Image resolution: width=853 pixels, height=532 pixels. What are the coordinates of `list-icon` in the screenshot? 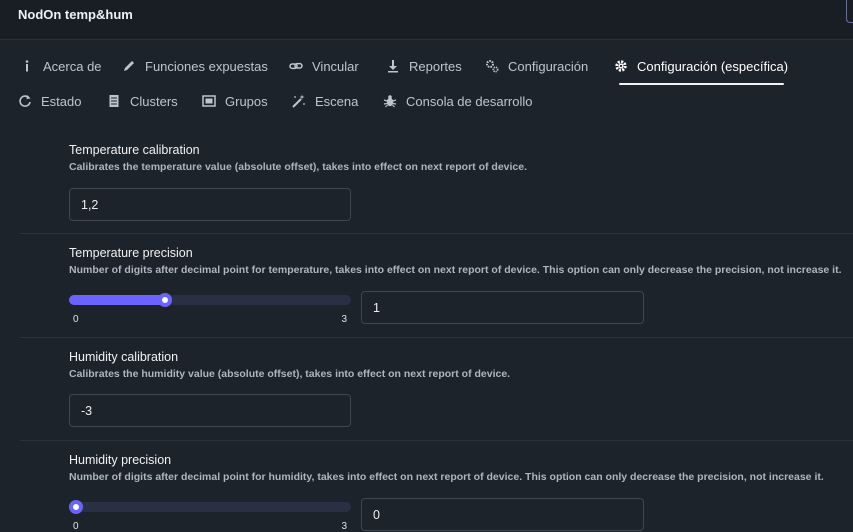 It's located at (114, 101).